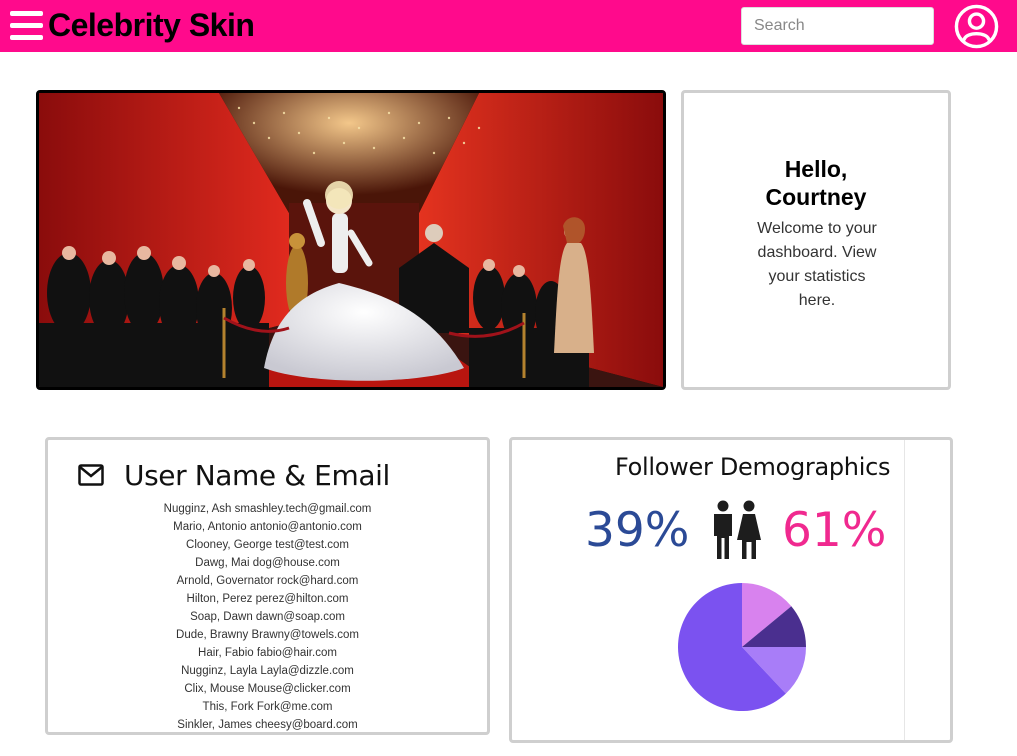 This screenshot has height=756, width=1017. Describe the element at coordinates (637, 530) in the screenshot. I see `male-percentage: 39%` at that location.